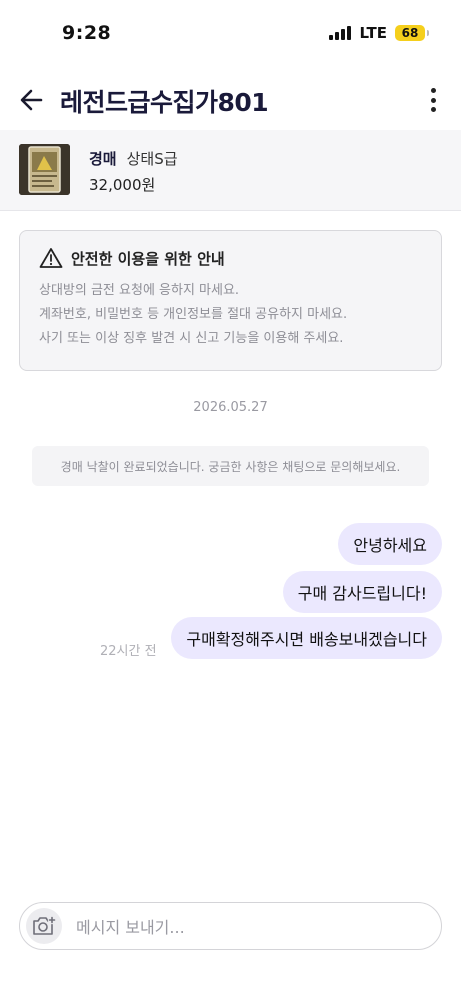  What do you see at coordinates (230, 170) in the screenshot?
I see `product-summary: 경매 상태S급 32,000원` at bounding box center [230, 170].